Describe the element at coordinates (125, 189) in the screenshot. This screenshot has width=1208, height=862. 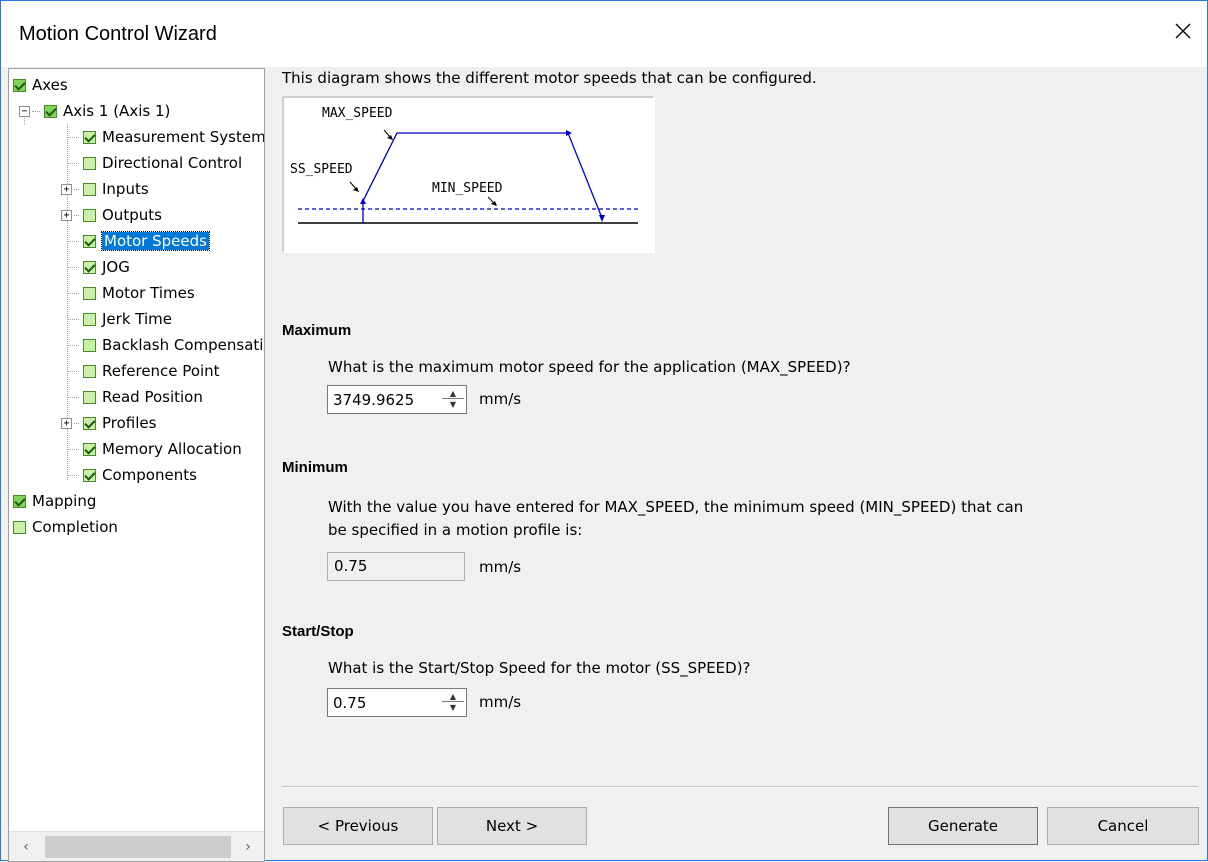
I see `tree-item-label: Inputs` at that location.